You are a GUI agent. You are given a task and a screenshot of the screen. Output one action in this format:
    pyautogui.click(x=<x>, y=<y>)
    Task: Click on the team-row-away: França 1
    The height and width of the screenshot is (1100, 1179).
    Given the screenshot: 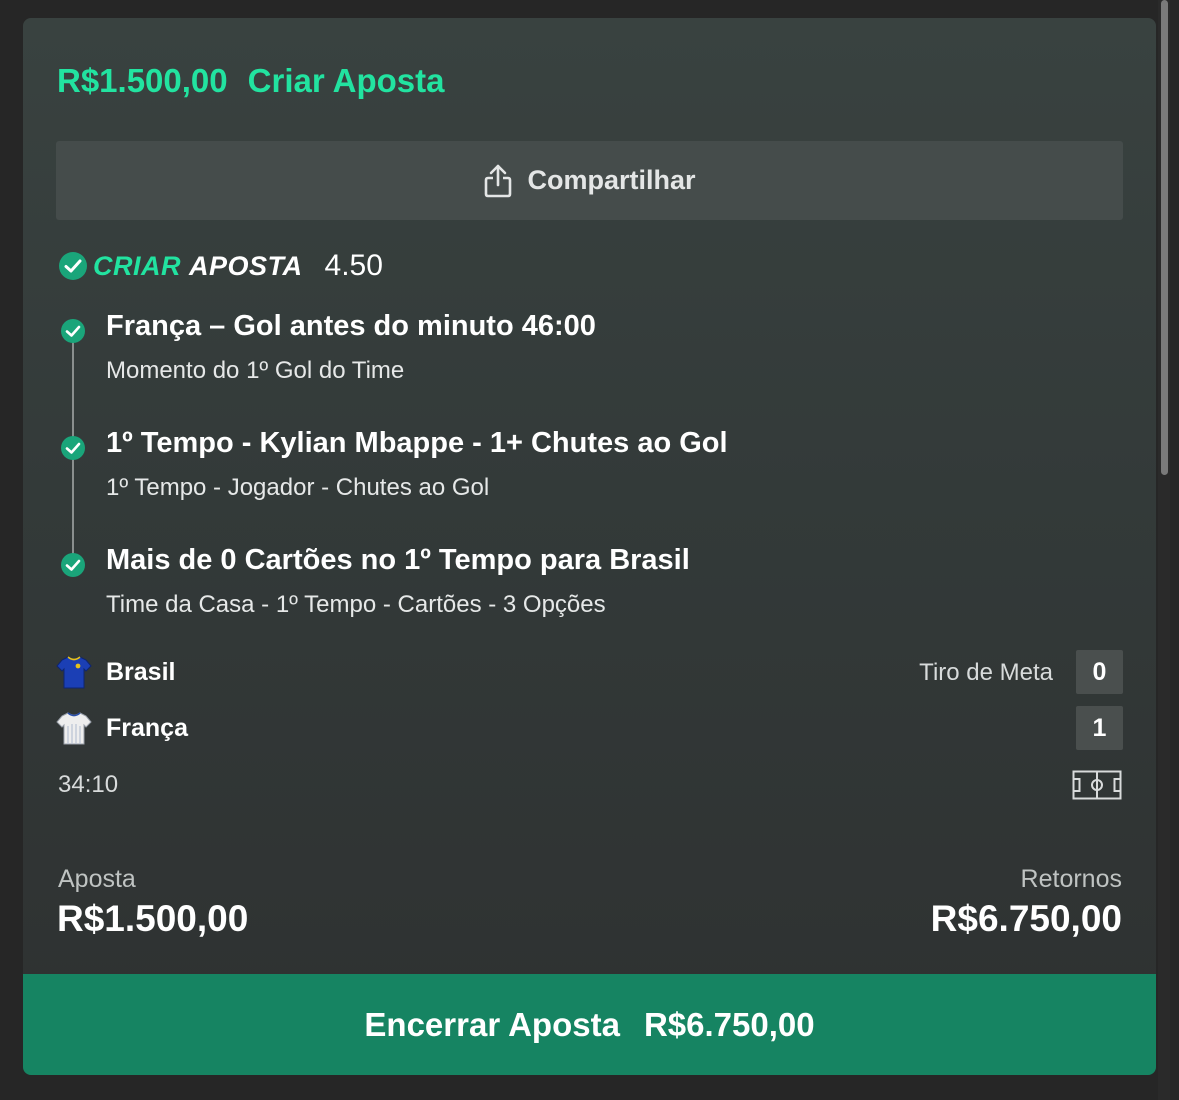 What is the action you would take?
    pyautogui.click(x=589, y=728)
    